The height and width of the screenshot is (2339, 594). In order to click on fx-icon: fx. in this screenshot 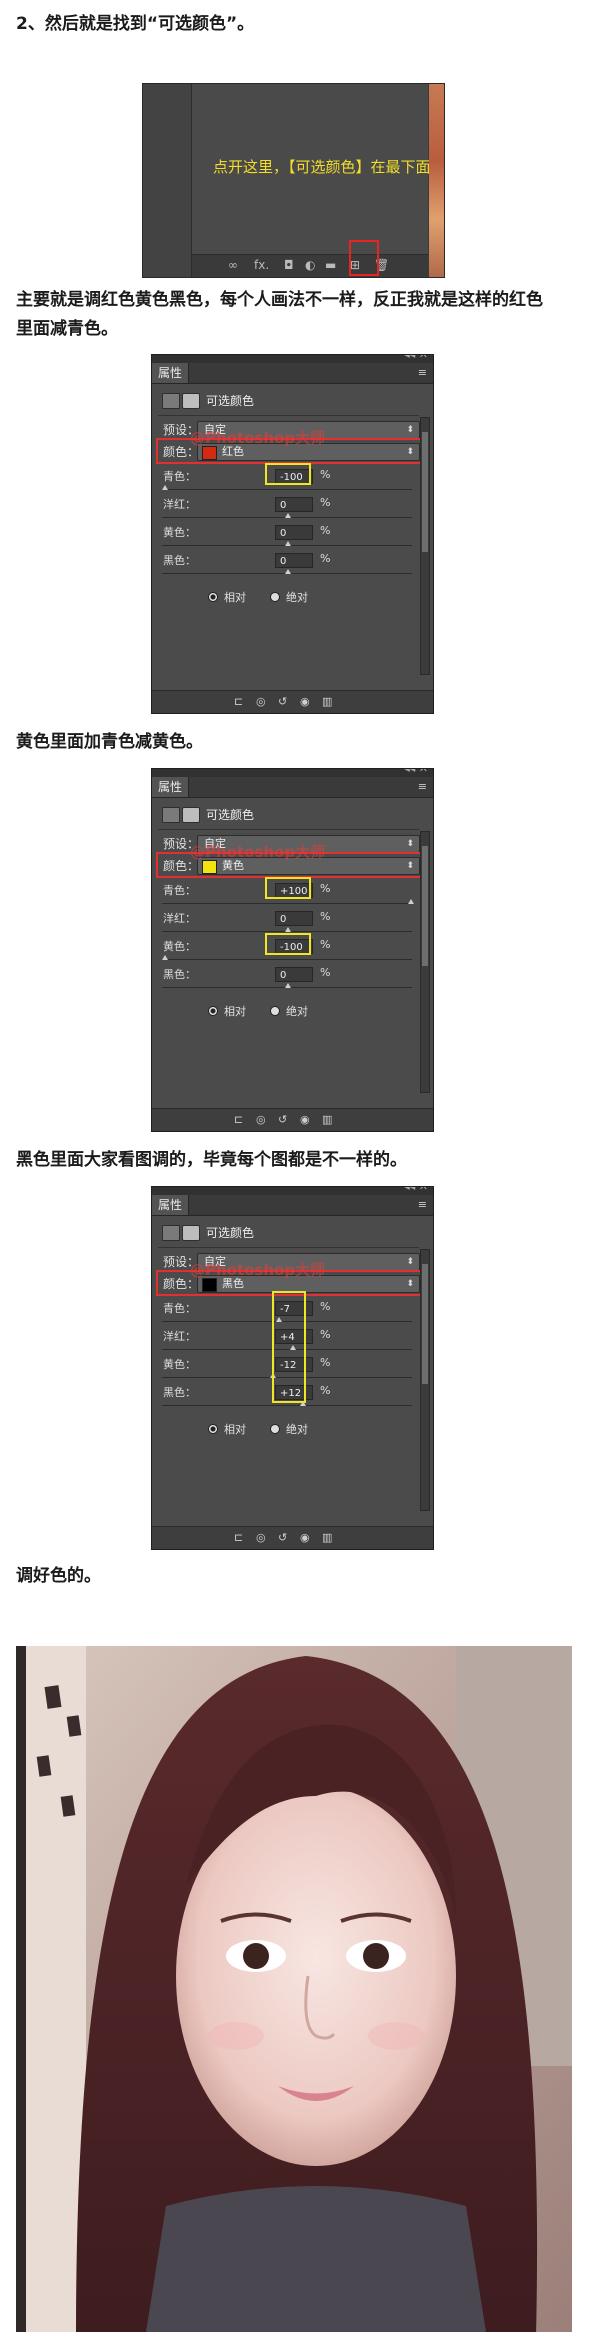, I will do `click(261, 265)`.